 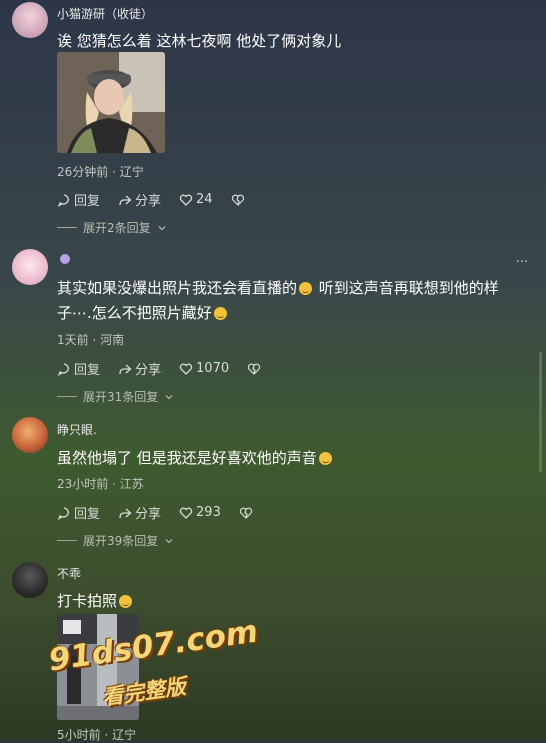 What do you see at coordinates (522, 262) in the screenshot?
I see `more-options-button: ···` at bounding box center [522, 262].